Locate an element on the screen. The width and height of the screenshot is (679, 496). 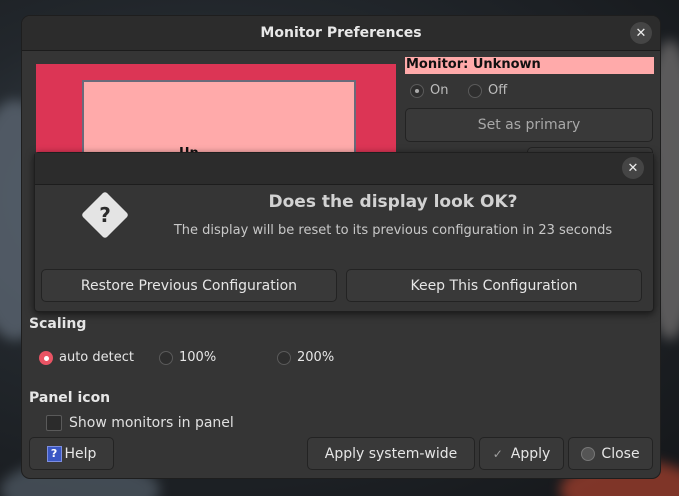
apply-system-wide-label: Apply system-wide is located at coordinates (391, 453).